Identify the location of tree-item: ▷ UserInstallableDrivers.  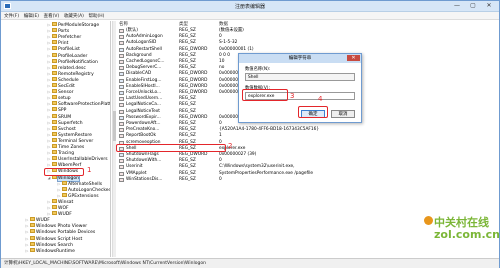
(77, 159).